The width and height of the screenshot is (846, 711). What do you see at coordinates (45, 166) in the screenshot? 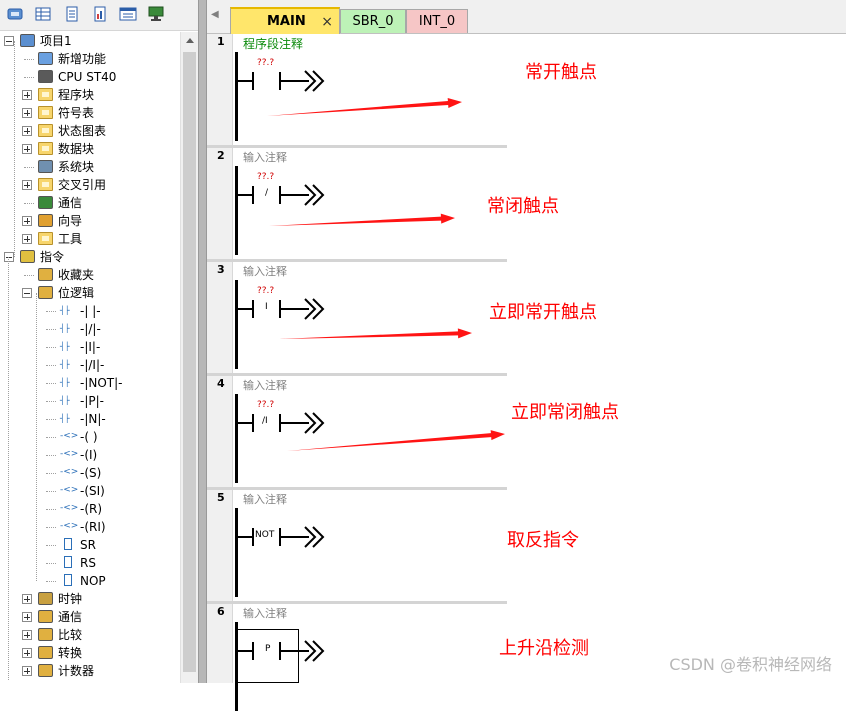
I see `system-block-icon` at bounding box center [45, 166].